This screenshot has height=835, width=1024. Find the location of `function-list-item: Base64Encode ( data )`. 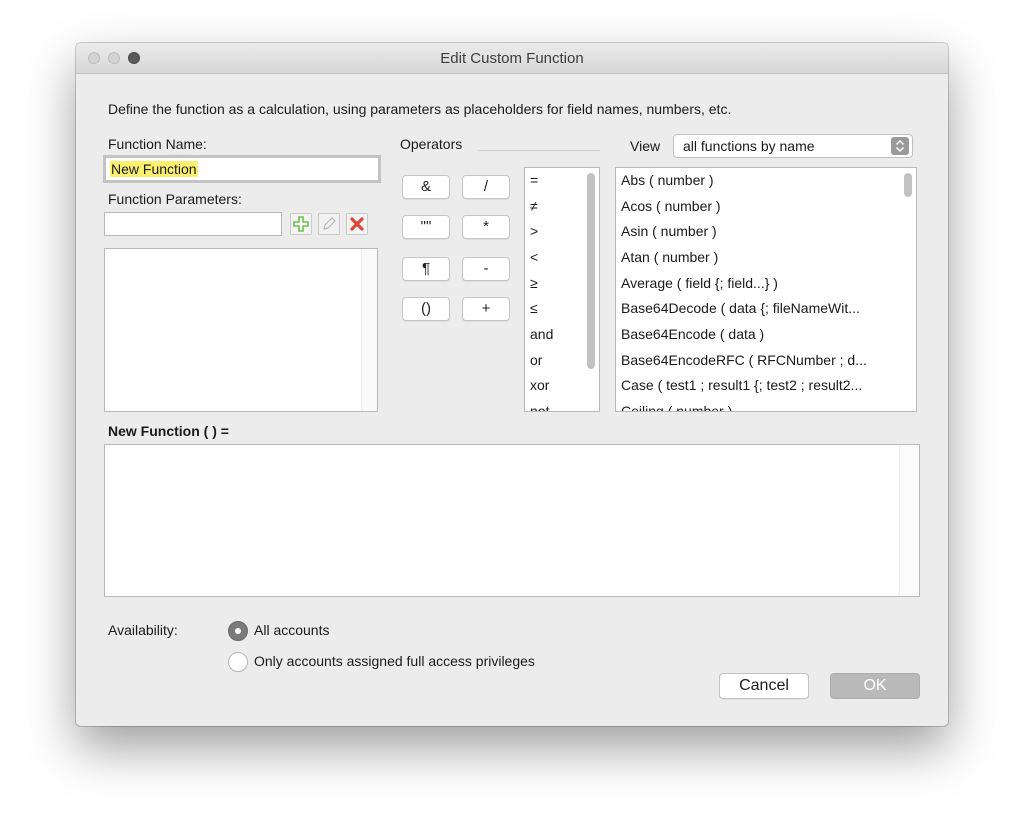

function-list-item: Base64Encode ( data ) is located at coordinates (692, 334).